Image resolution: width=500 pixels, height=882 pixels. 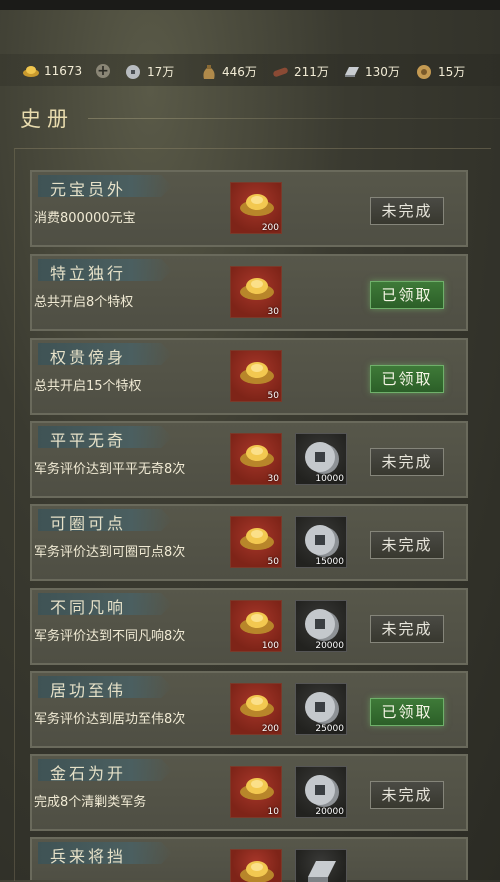 What do you see at coordinates (329, 562) in the screenshot?
I see `reward-qty: 15000` at bounding box center [329, 562].